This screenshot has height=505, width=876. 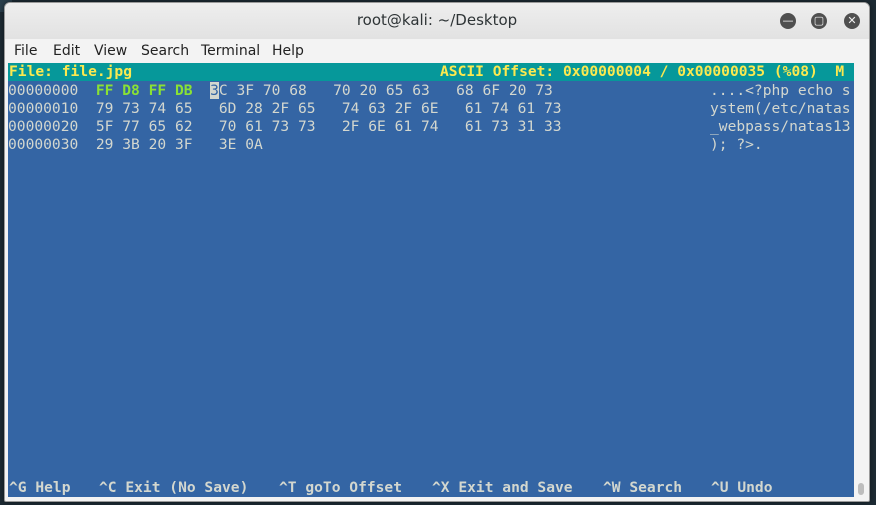 I want to click on menu-file: File, so click(x=25, y=51).